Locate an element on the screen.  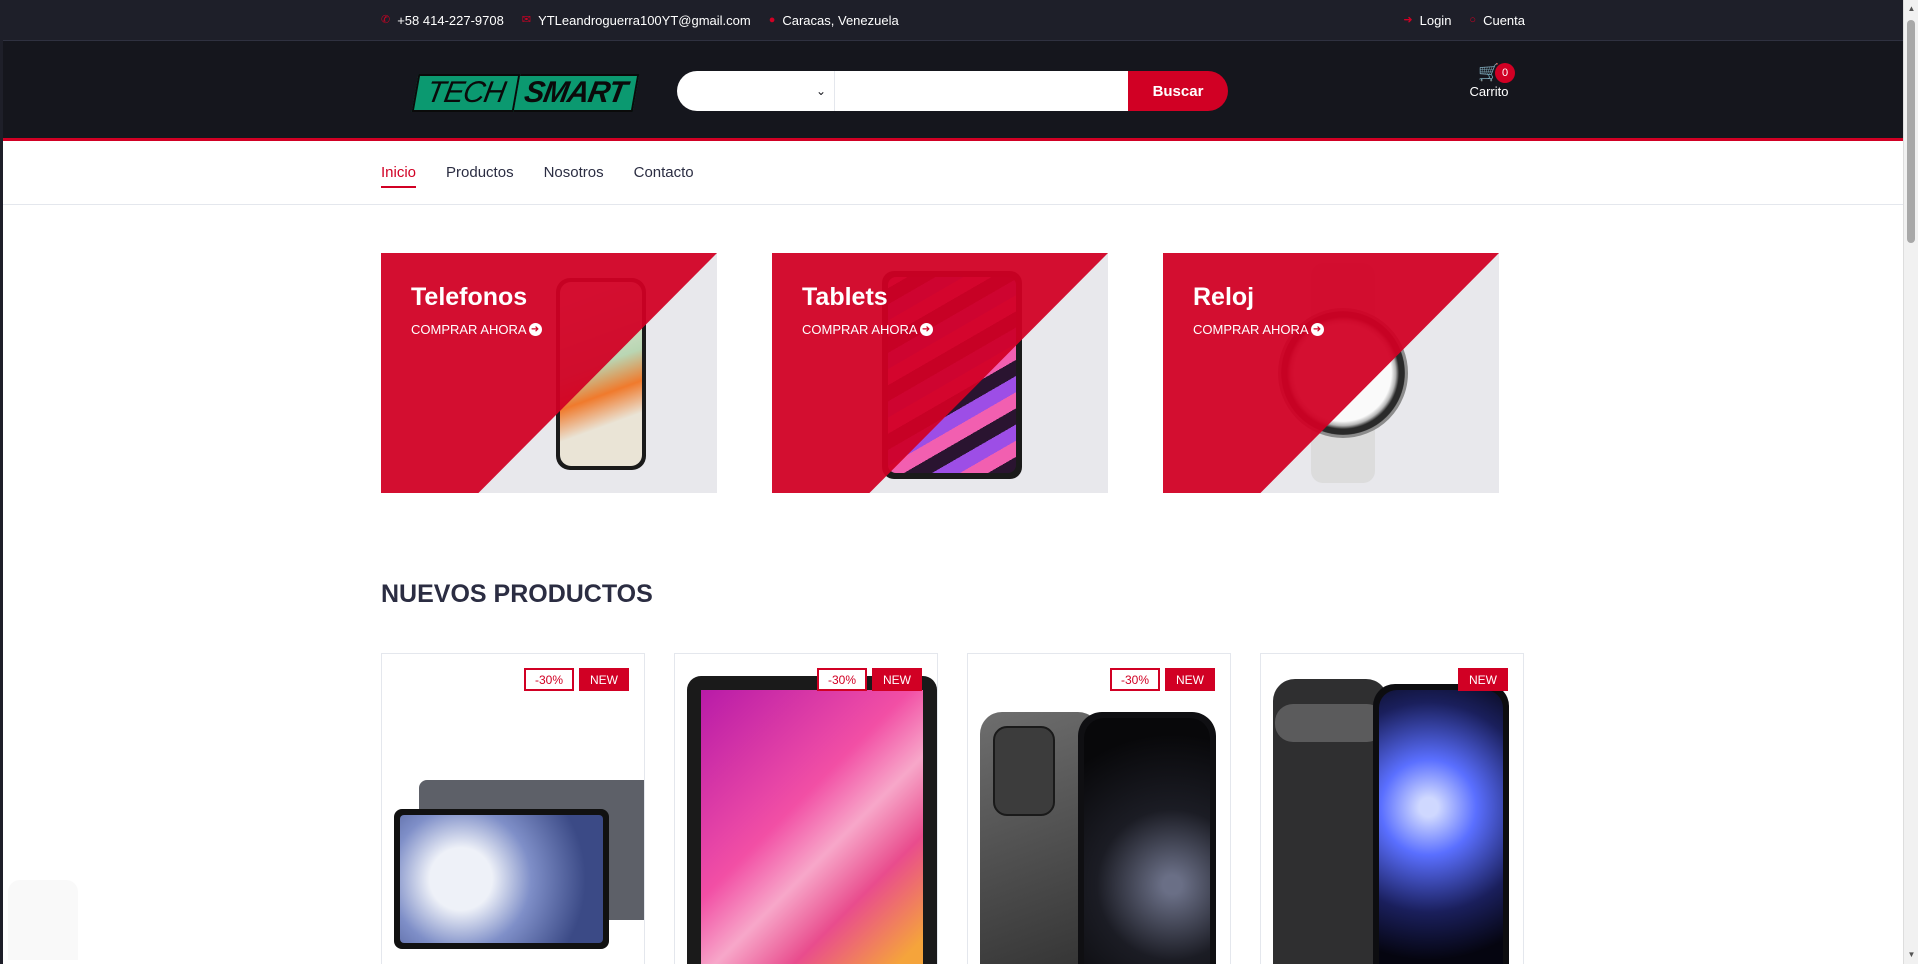
scrollbar-thumb is located at coordinates (1911, 131).